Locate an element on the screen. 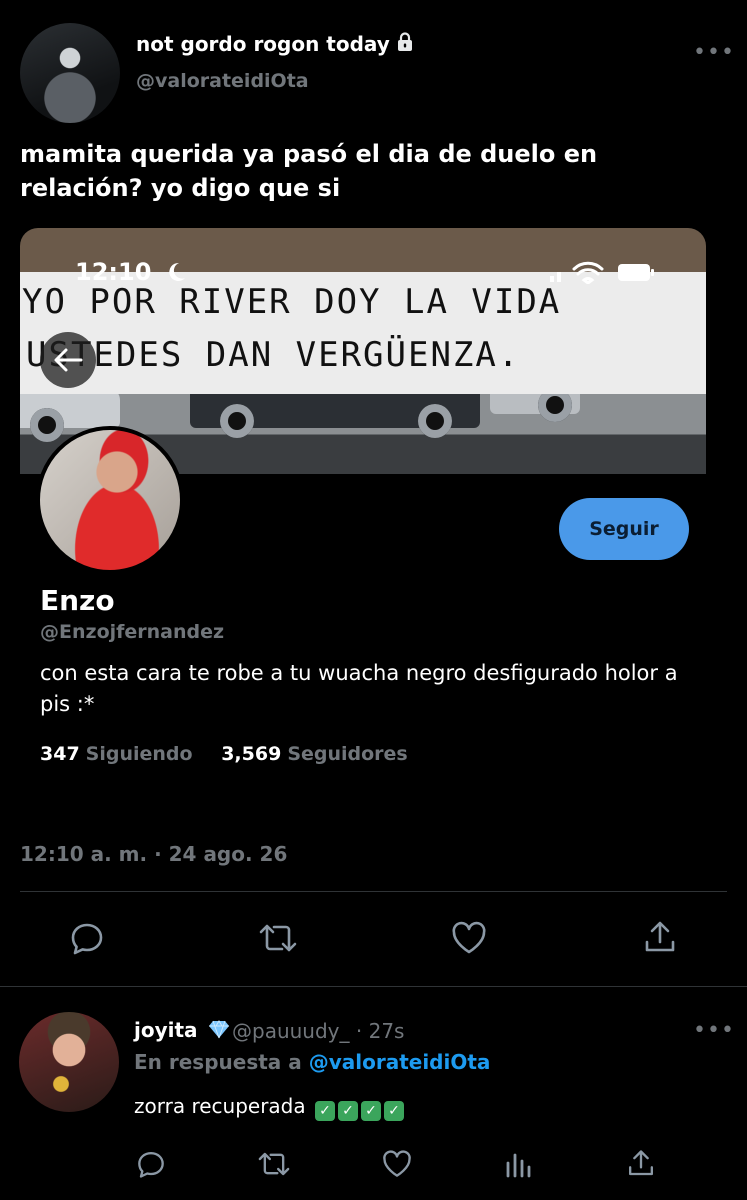 The height and width of the screenshot is (1200, 747). back-button is located at coordinates (68, 360).